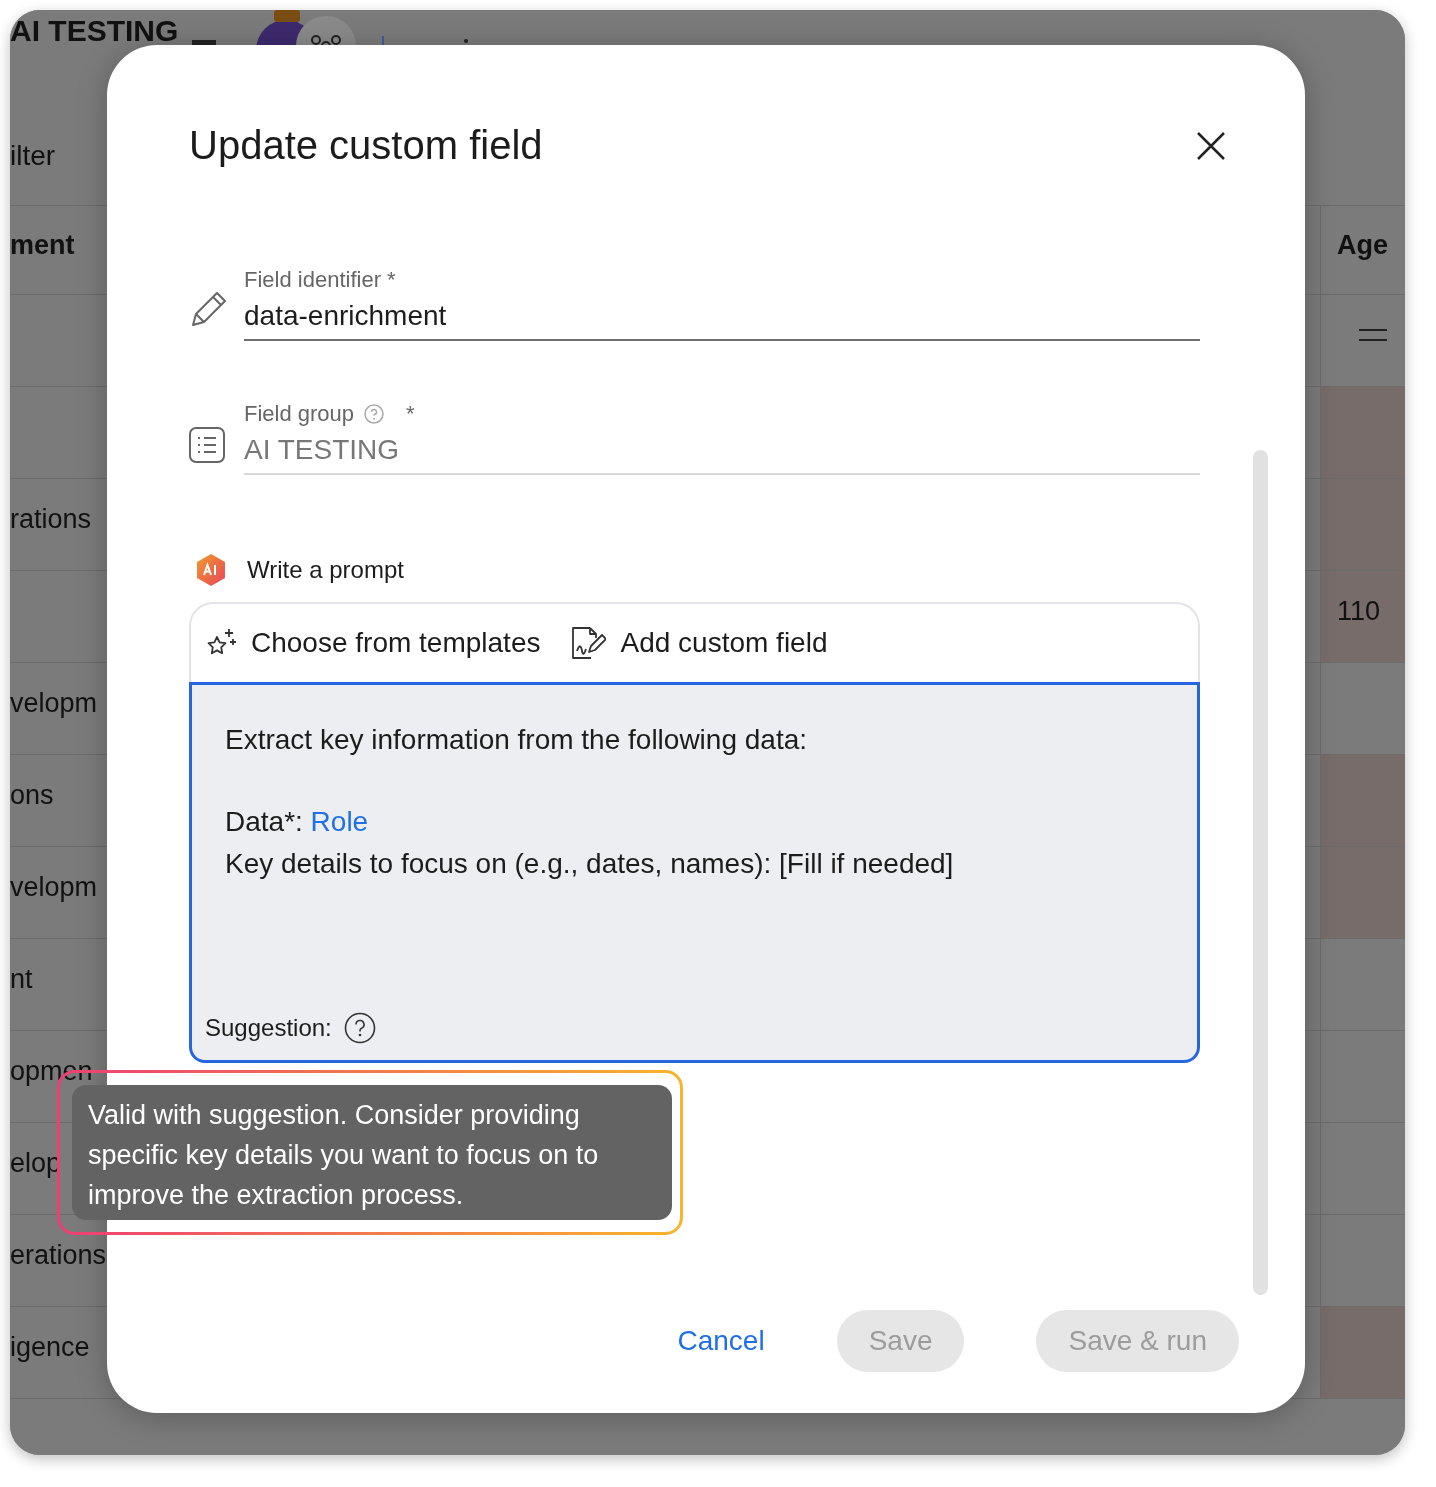 This screenshot has width=1436, height=1487. I want to click on prompt-line: Data*: Role, so click(297, 822).